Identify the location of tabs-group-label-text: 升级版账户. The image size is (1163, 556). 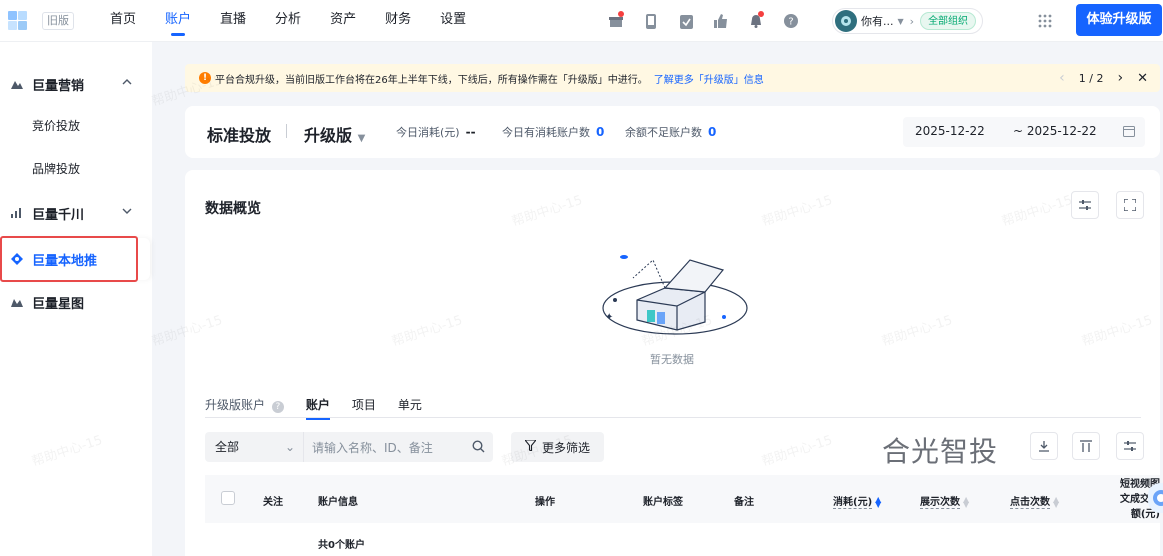
(235, 405).